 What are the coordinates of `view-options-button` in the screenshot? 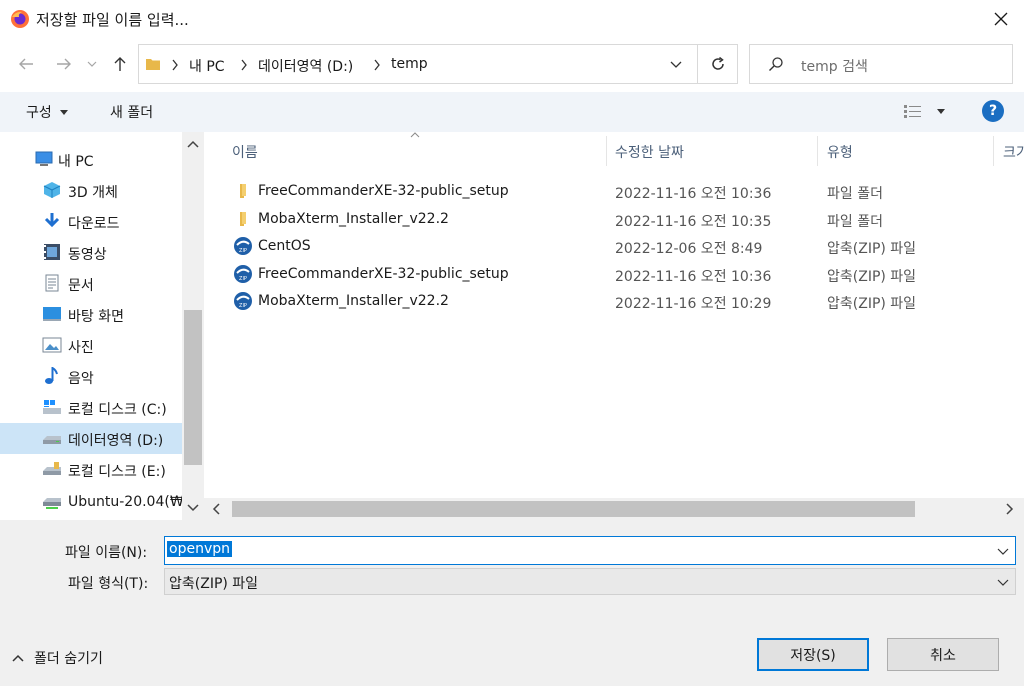 It's located at (928, 112).